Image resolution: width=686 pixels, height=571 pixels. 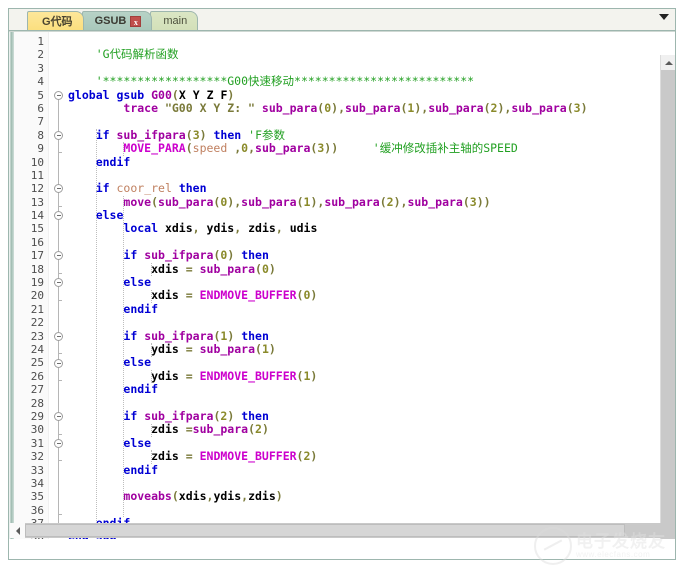 What do you see at coordinates (37, 470) in the screenshot?
I see `line-number: 33` at bounding box center [37, 470].